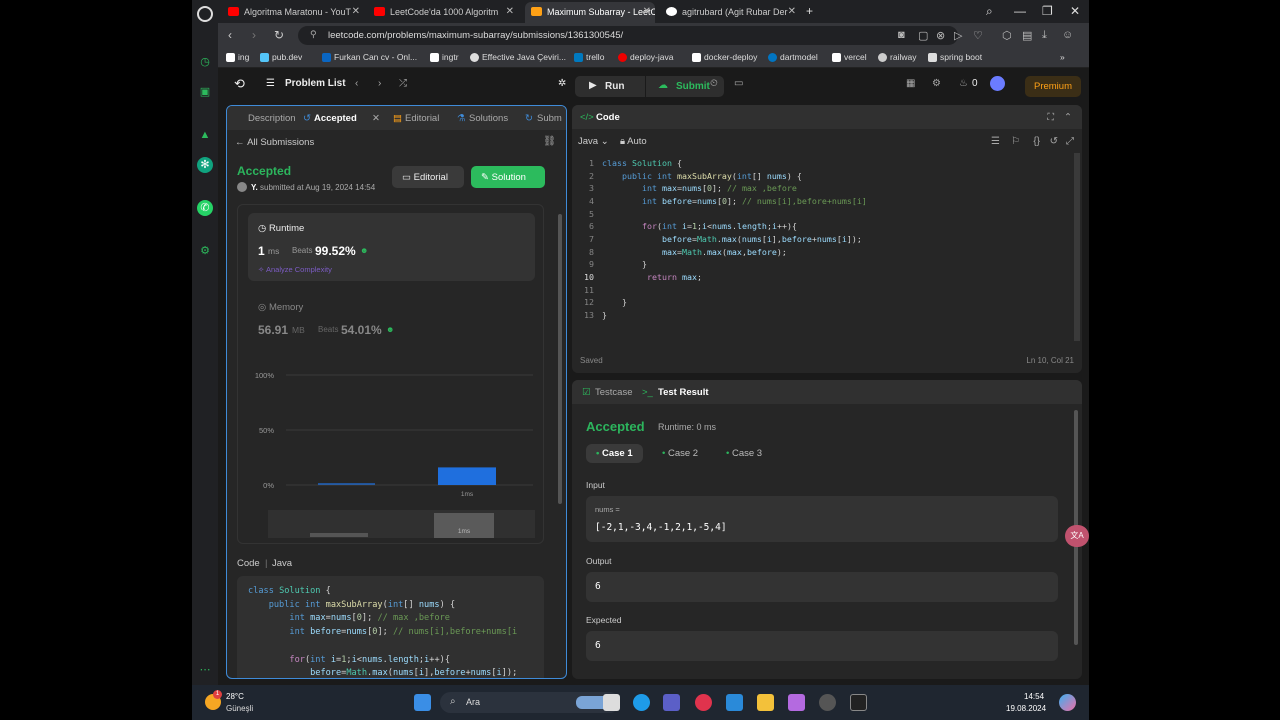 The image size is (1280, 720). Describe the element at coordinates (610, 86) in the screenshot. I see `run-button: ▶ Run` at that location.